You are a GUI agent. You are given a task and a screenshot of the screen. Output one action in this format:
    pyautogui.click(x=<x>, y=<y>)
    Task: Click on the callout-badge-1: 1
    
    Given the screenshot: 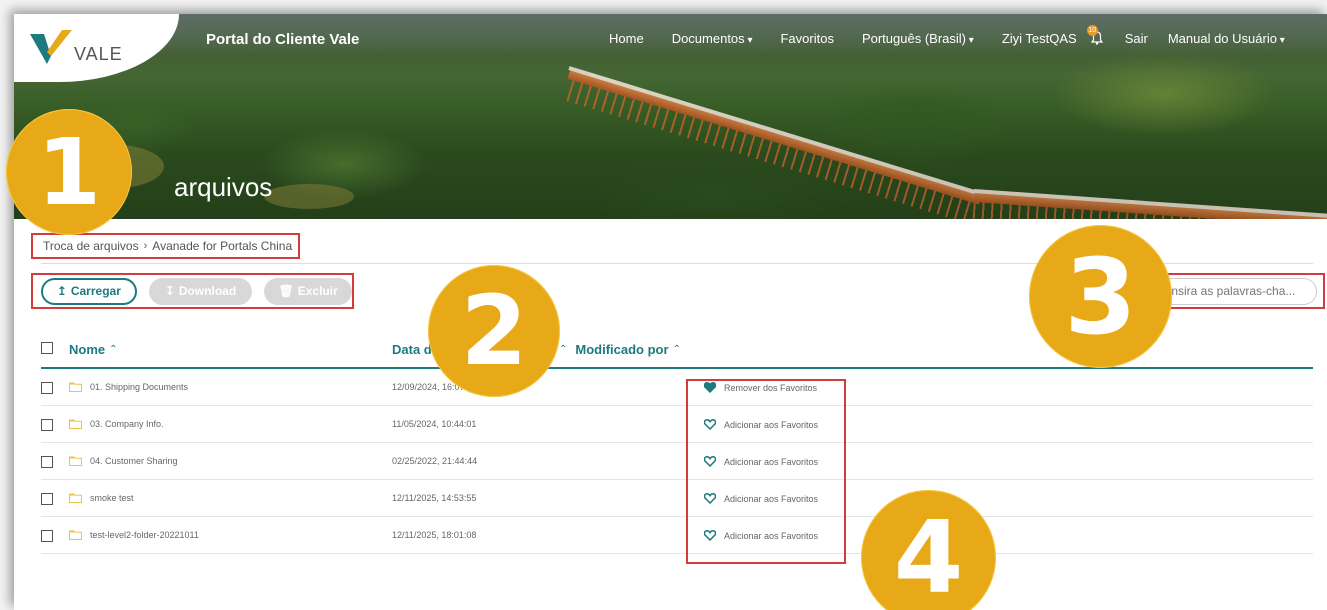 What is the action you would take?
    pyautogui.click(x=69, y=172)
    